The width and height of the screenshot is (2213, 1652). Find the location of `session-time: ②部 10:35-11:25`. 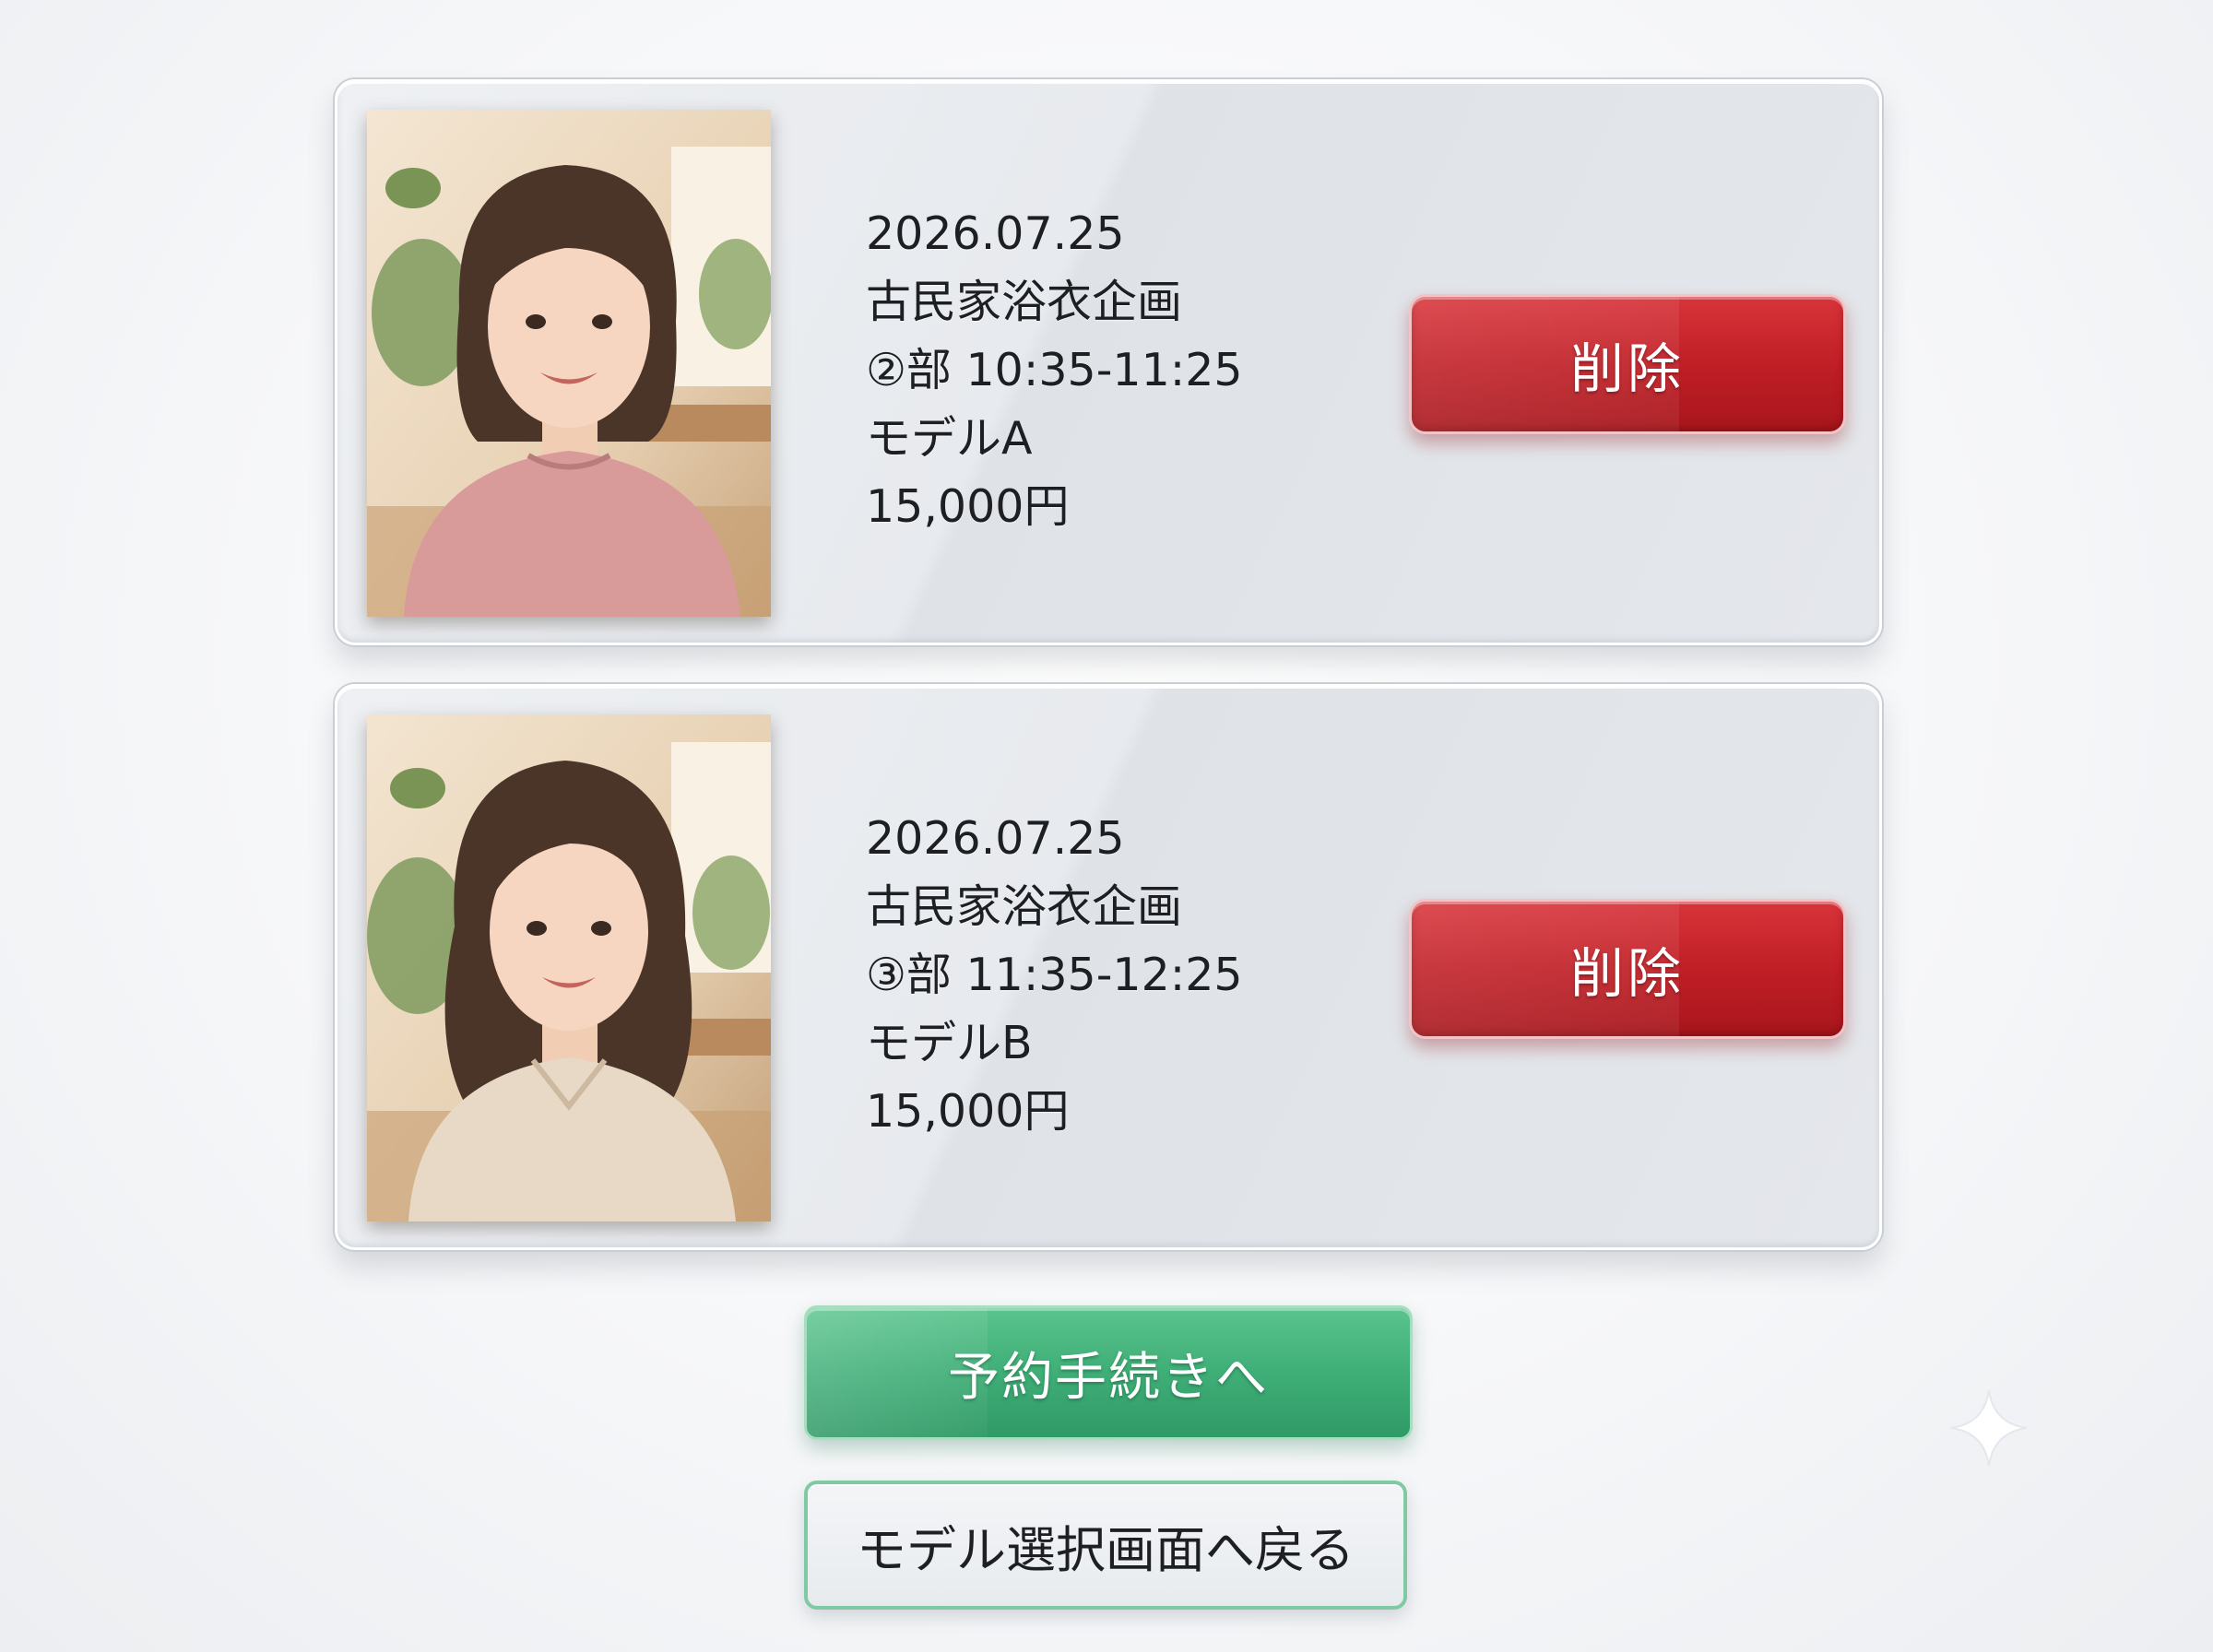

session-time: ②部 10:35-11:25 is located at coordinates (1054, 370).